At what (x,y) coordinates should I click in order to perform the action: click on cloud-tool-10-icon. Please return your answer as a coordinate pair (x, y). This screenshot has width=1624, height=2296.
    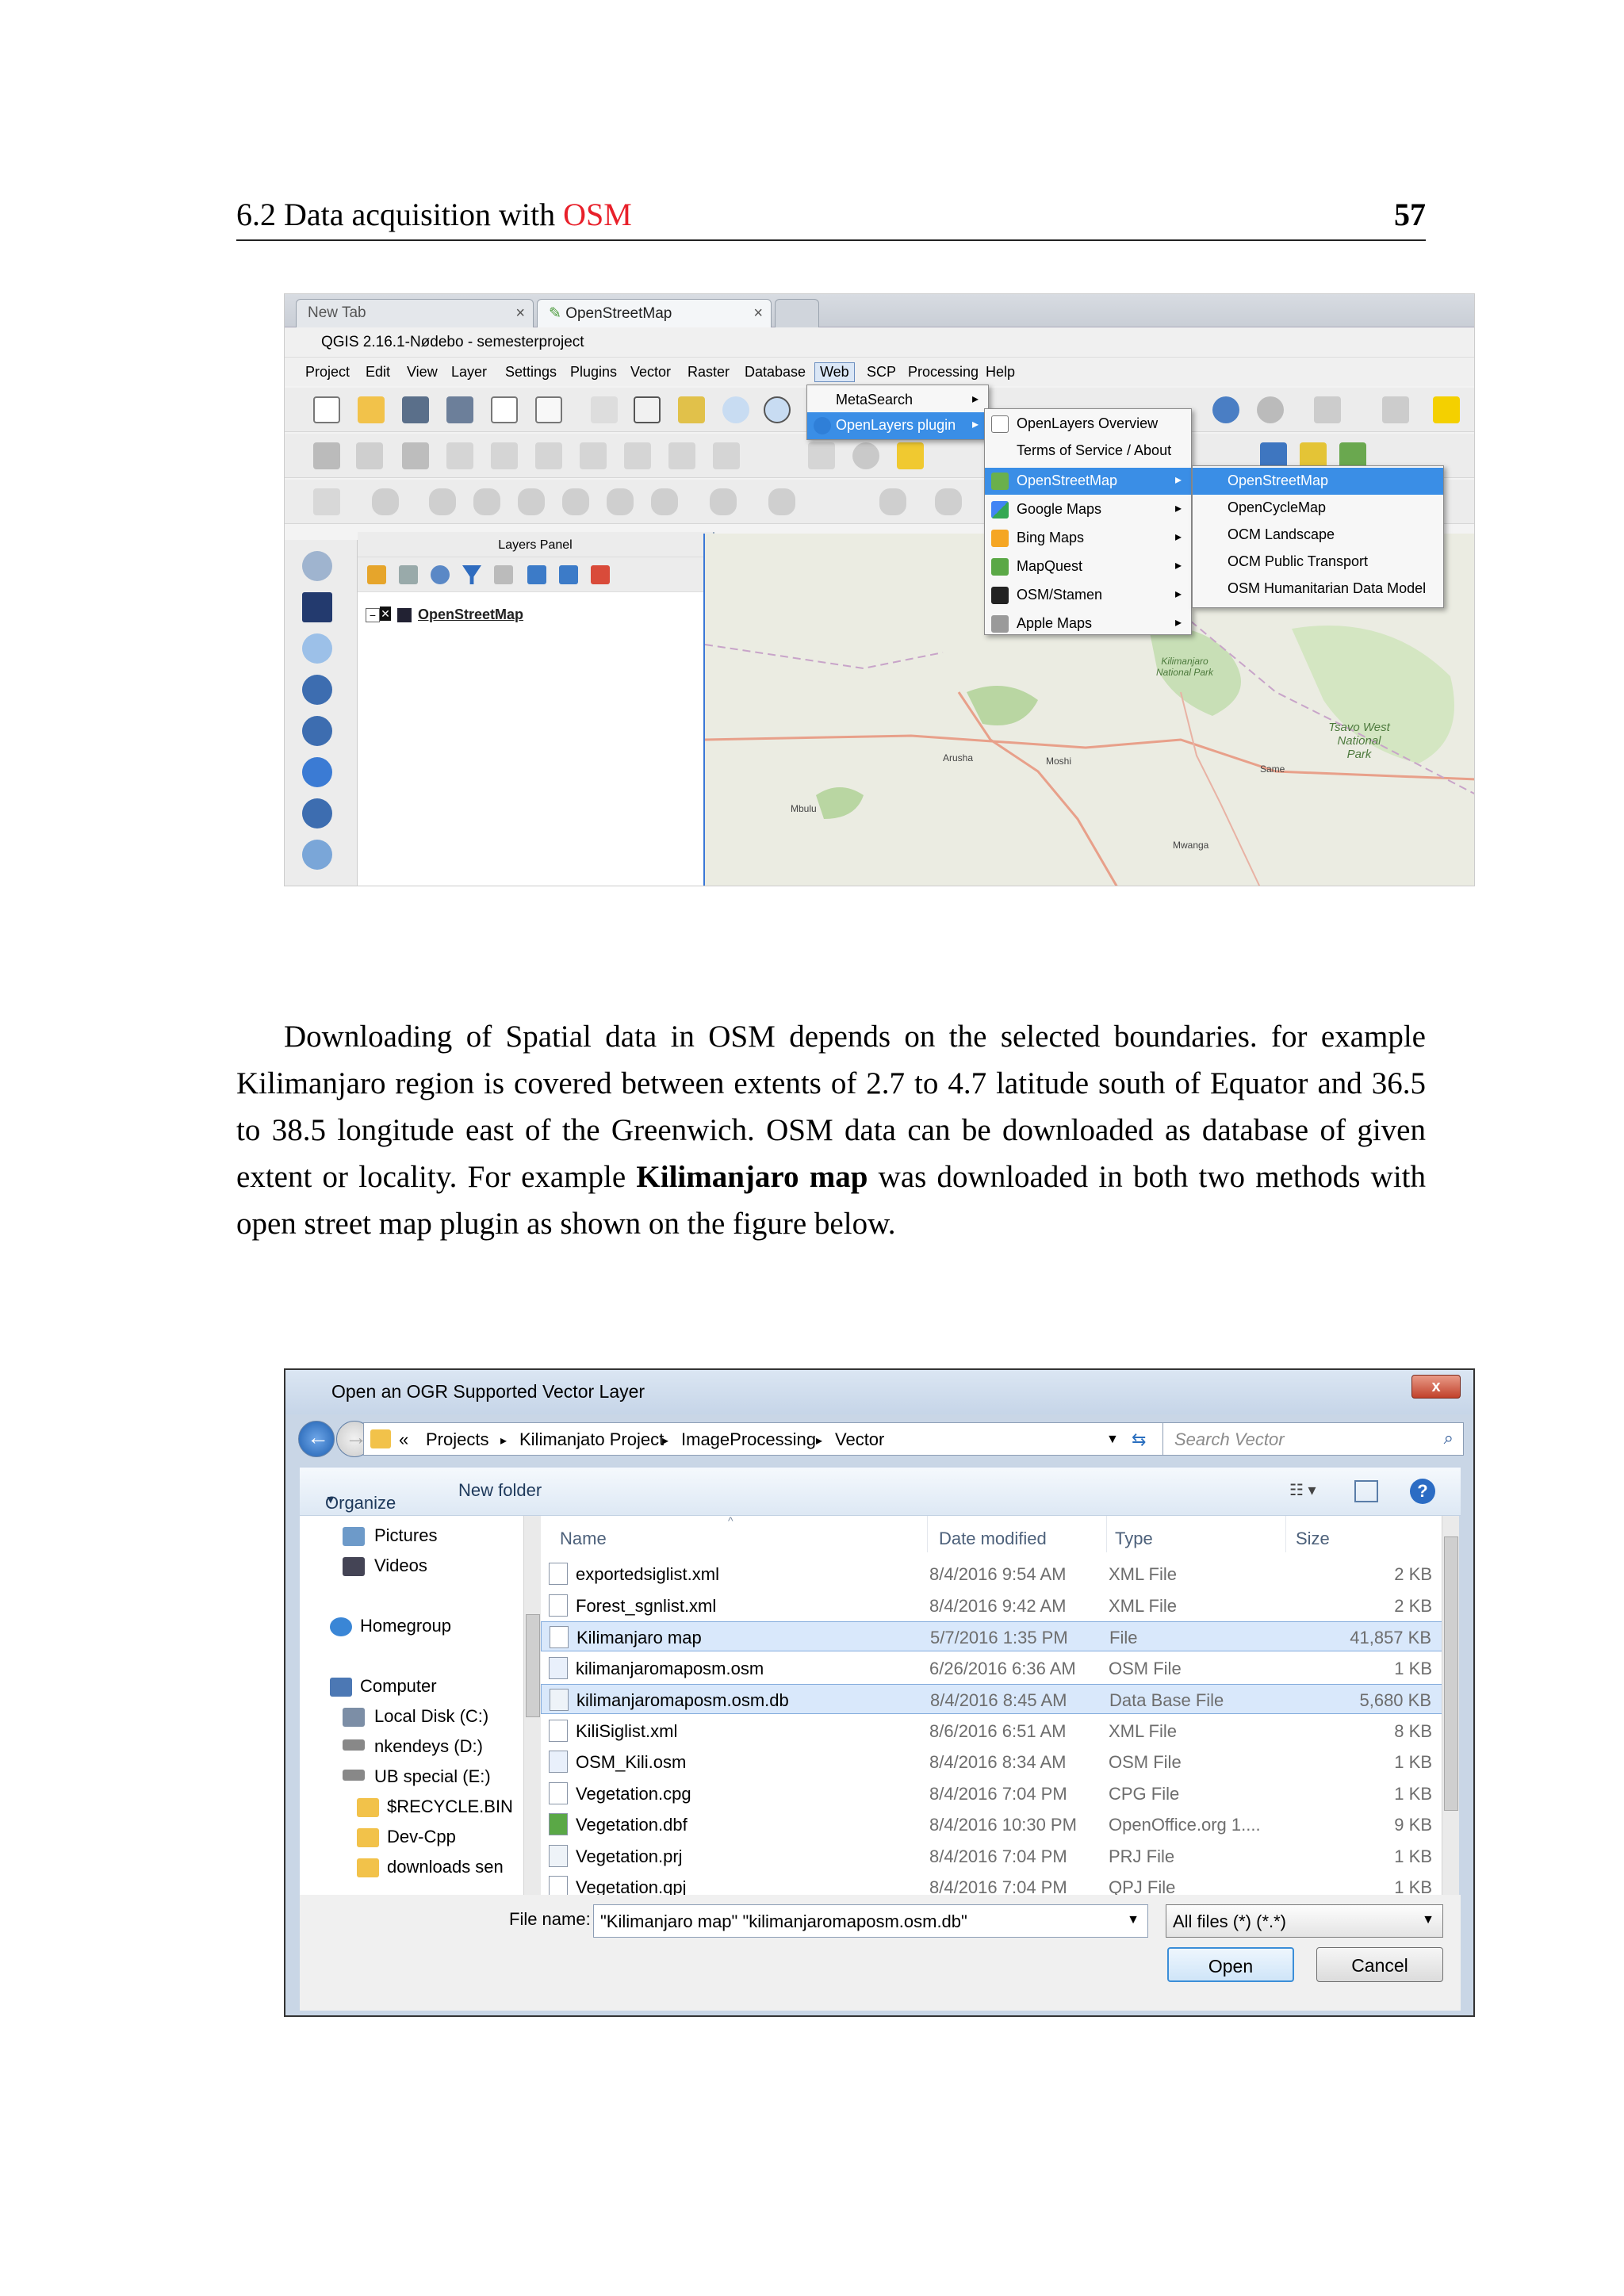
    Looking at the image, I should click on (893, 502).